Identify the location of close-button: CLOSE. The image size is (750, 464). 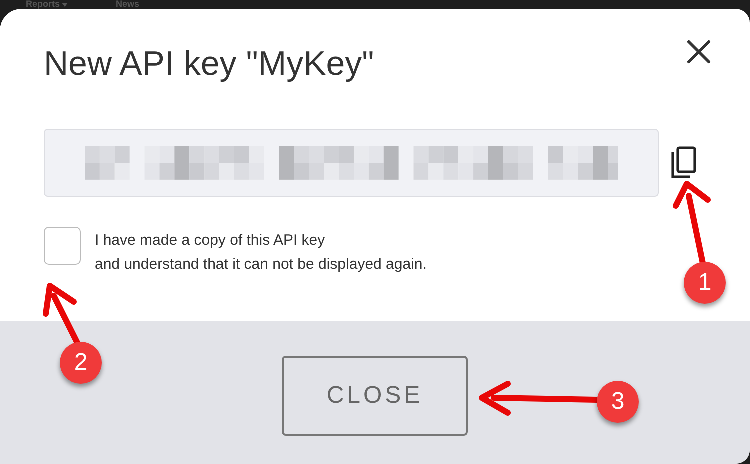
(375, 396).